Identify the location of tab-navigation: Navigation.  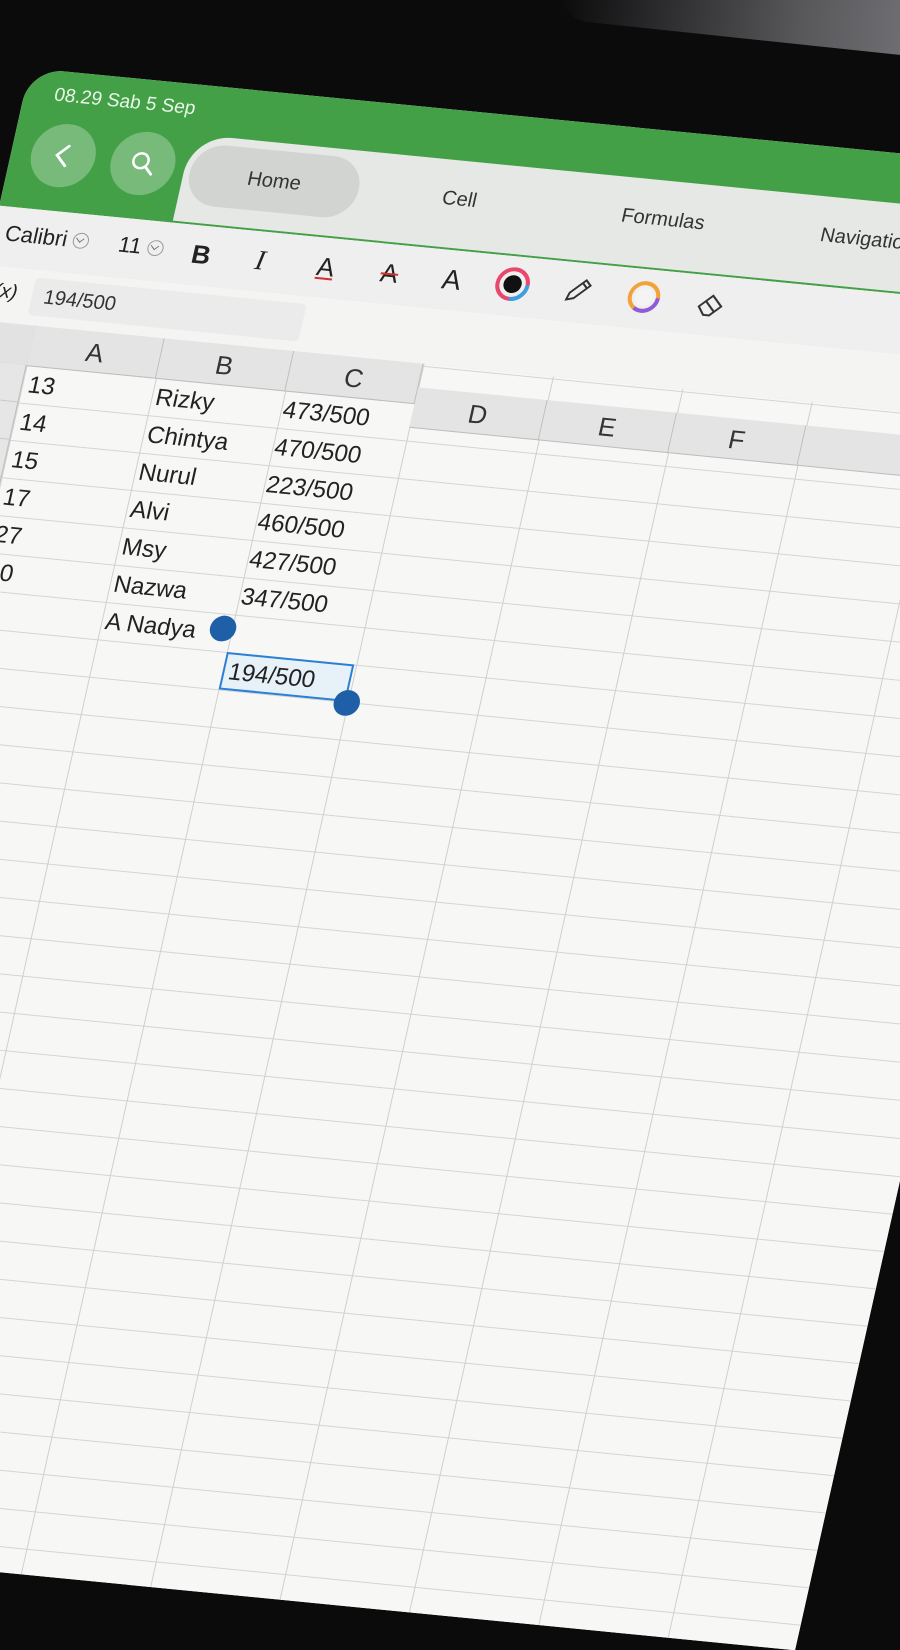
(859, 240).